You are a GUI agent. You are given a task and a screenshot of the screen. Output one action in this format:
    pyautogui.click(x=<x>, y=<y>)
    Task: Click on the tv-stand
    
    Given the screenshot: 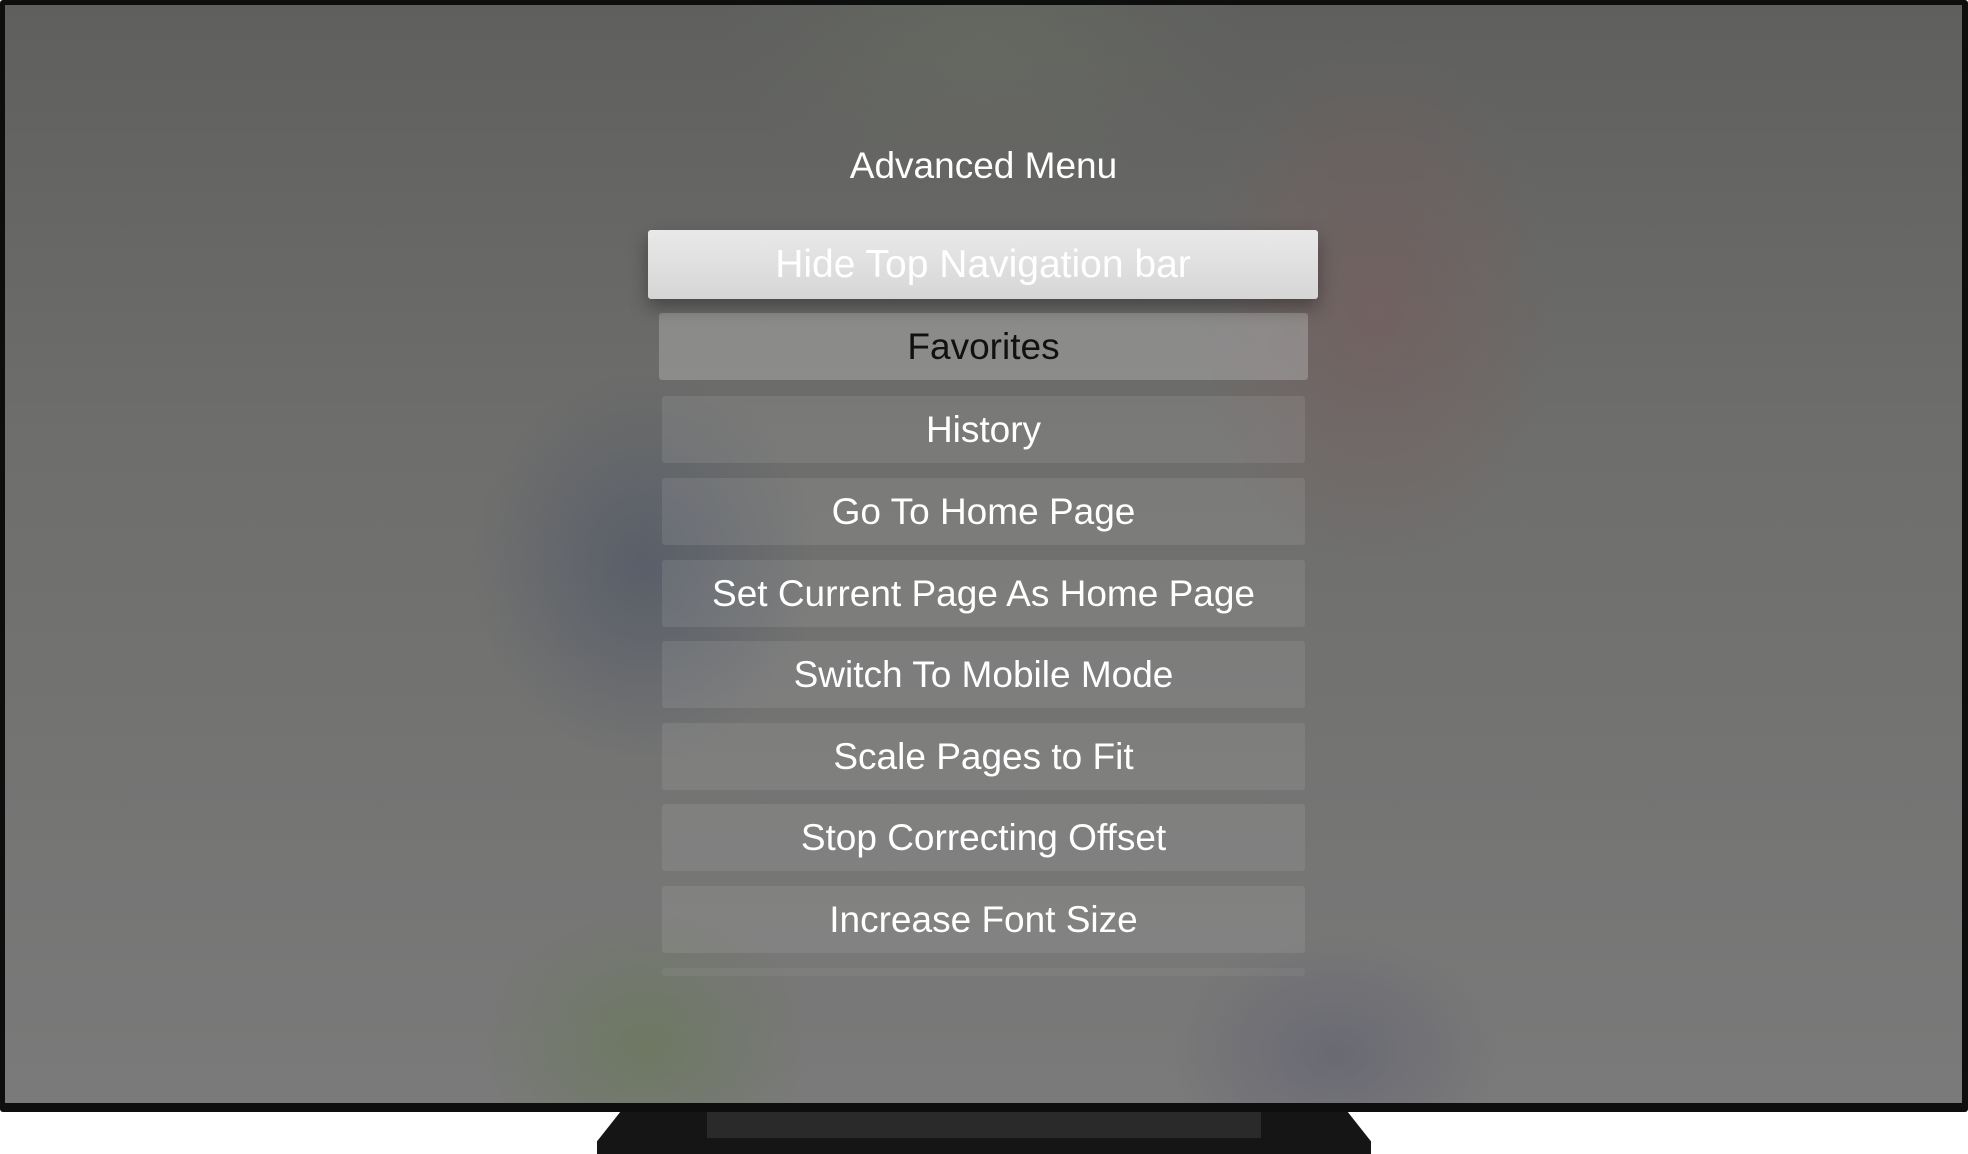 What is the action you would take?
    pyautogui.click(x=984, y=1133)
    